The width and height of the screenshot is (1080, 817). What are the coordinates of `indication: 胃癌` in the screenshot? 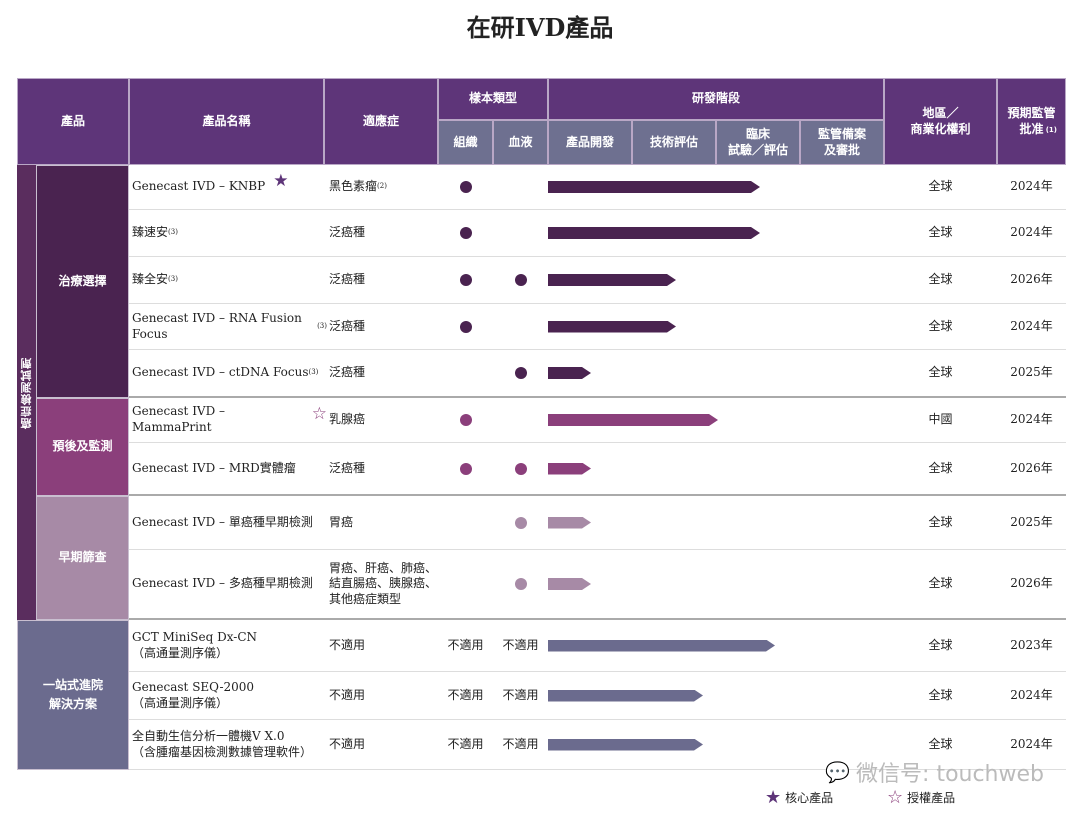 It's located at (386, 522).